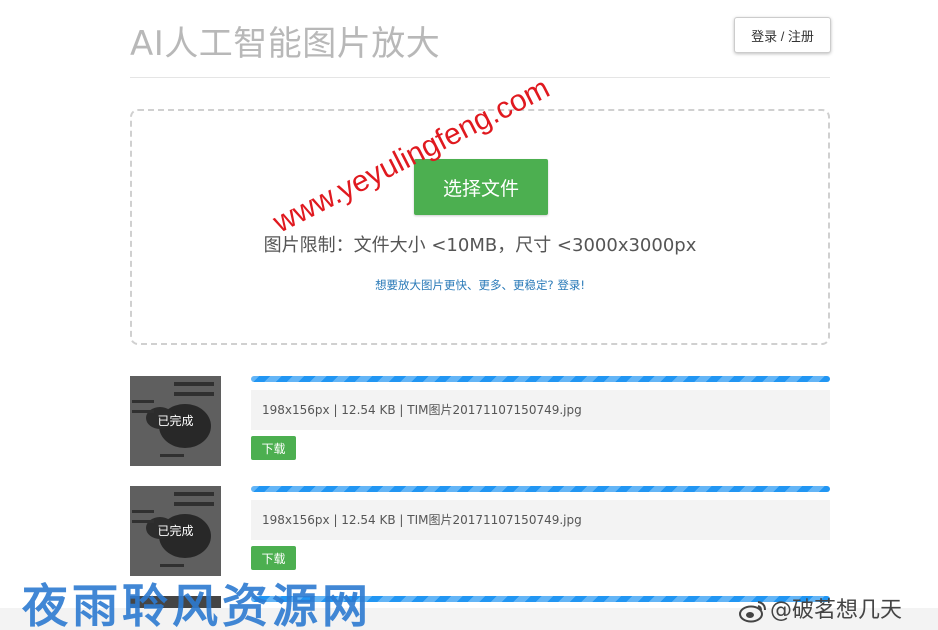 The width and height of the screenshot is (938, 630). I want to click on select-file-button: 选择文件, so click(481, 187).